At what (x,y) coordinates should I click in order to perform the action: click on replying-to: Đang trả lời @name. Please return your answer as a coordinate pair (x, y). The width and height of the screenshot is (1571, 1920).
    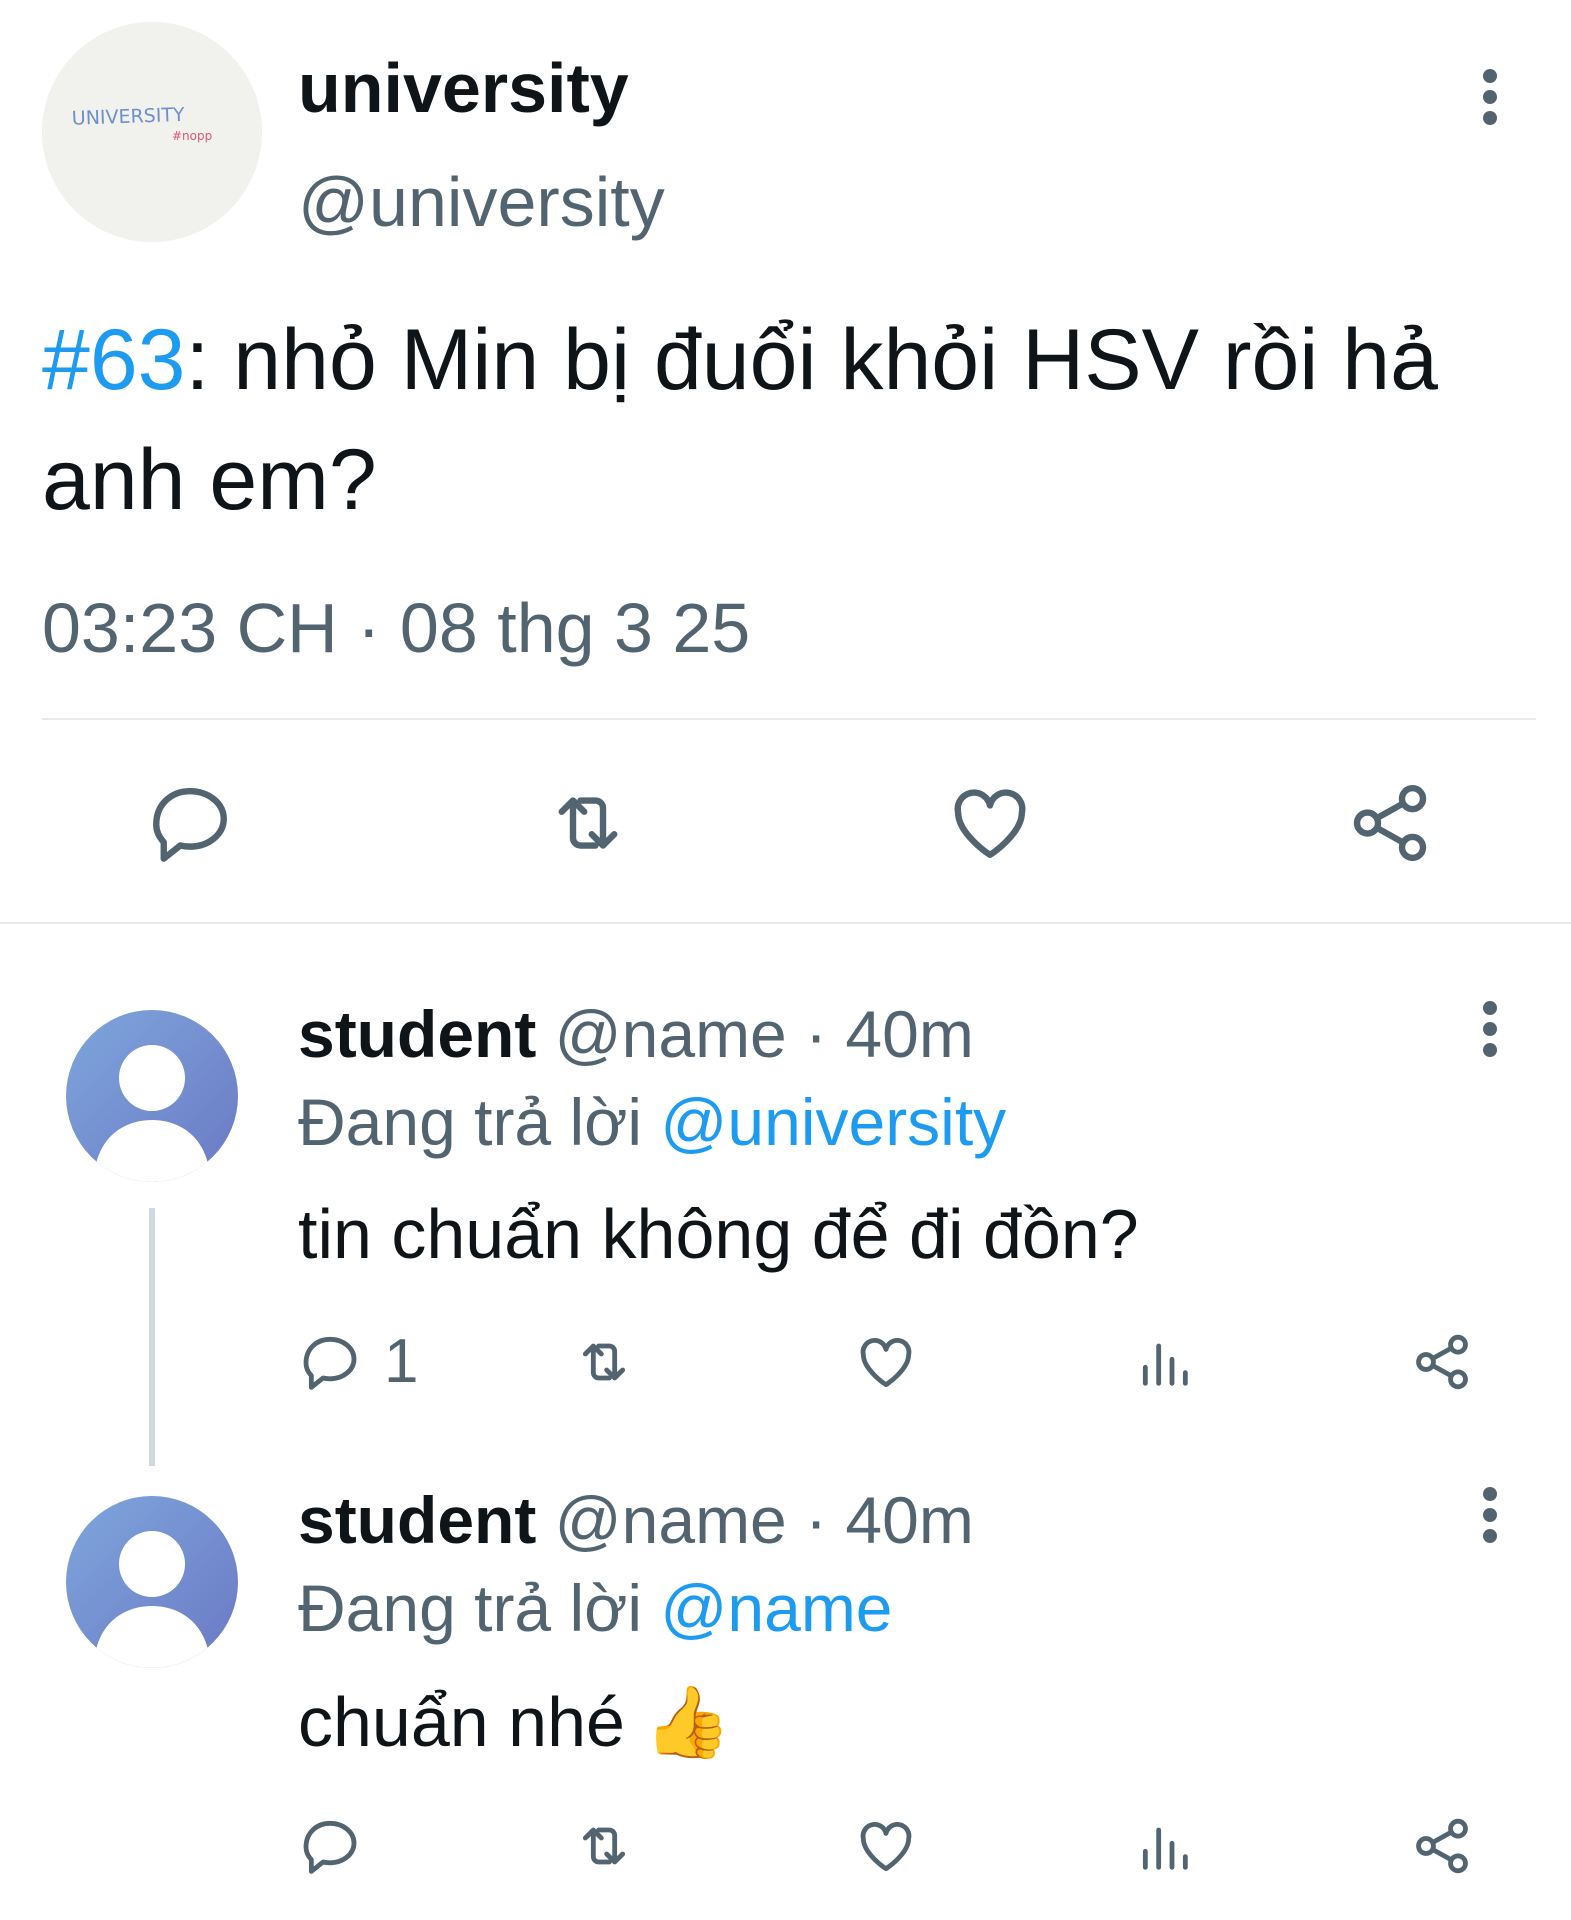
    Looking at the image, I should click on (595, 1608).